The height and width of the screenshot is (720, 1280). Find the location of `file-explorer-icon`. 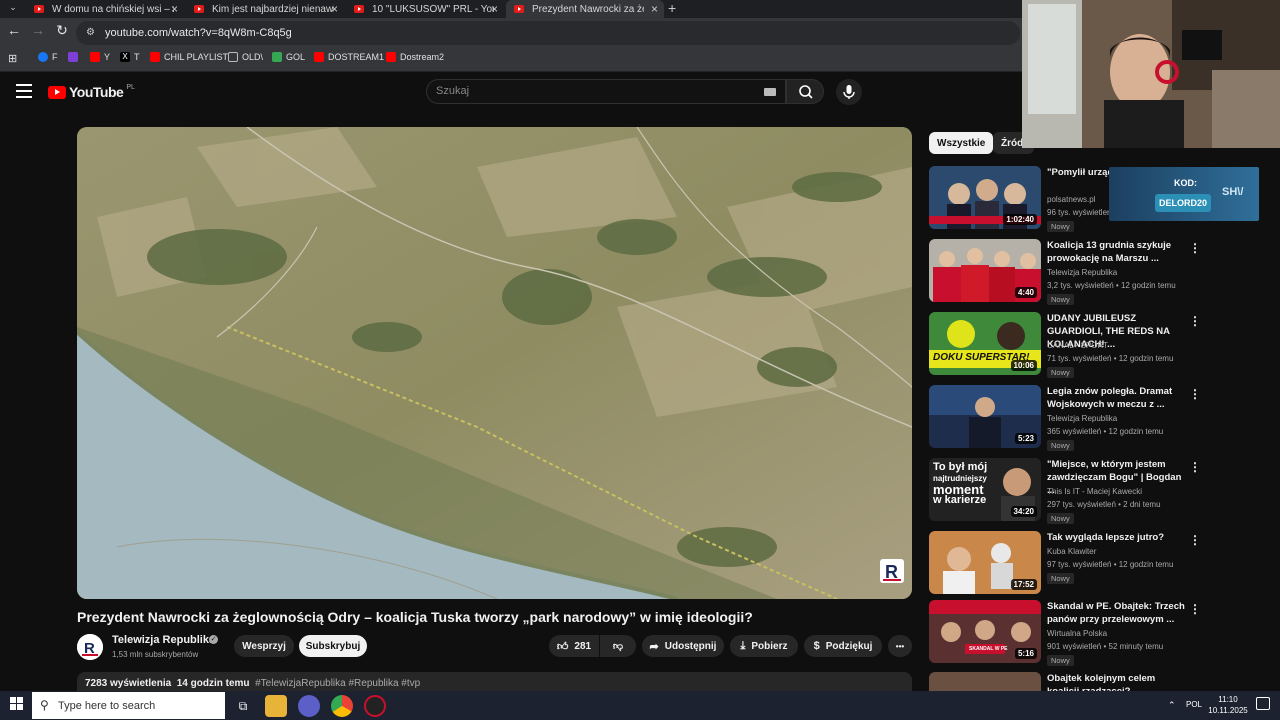

file-explorer-icon is located at coordinates (276, 706).